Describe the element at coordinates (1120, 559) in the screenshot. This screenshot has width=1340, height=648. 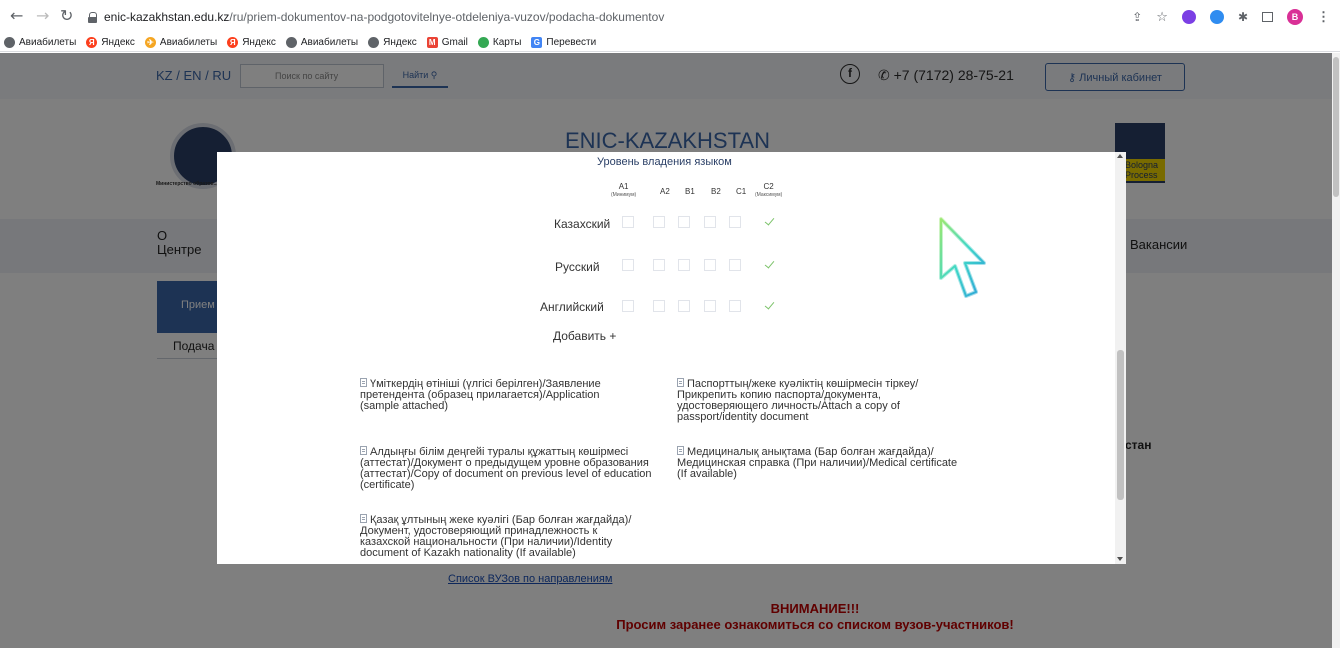
I see `scroll-down-arrow-icon` at that location.